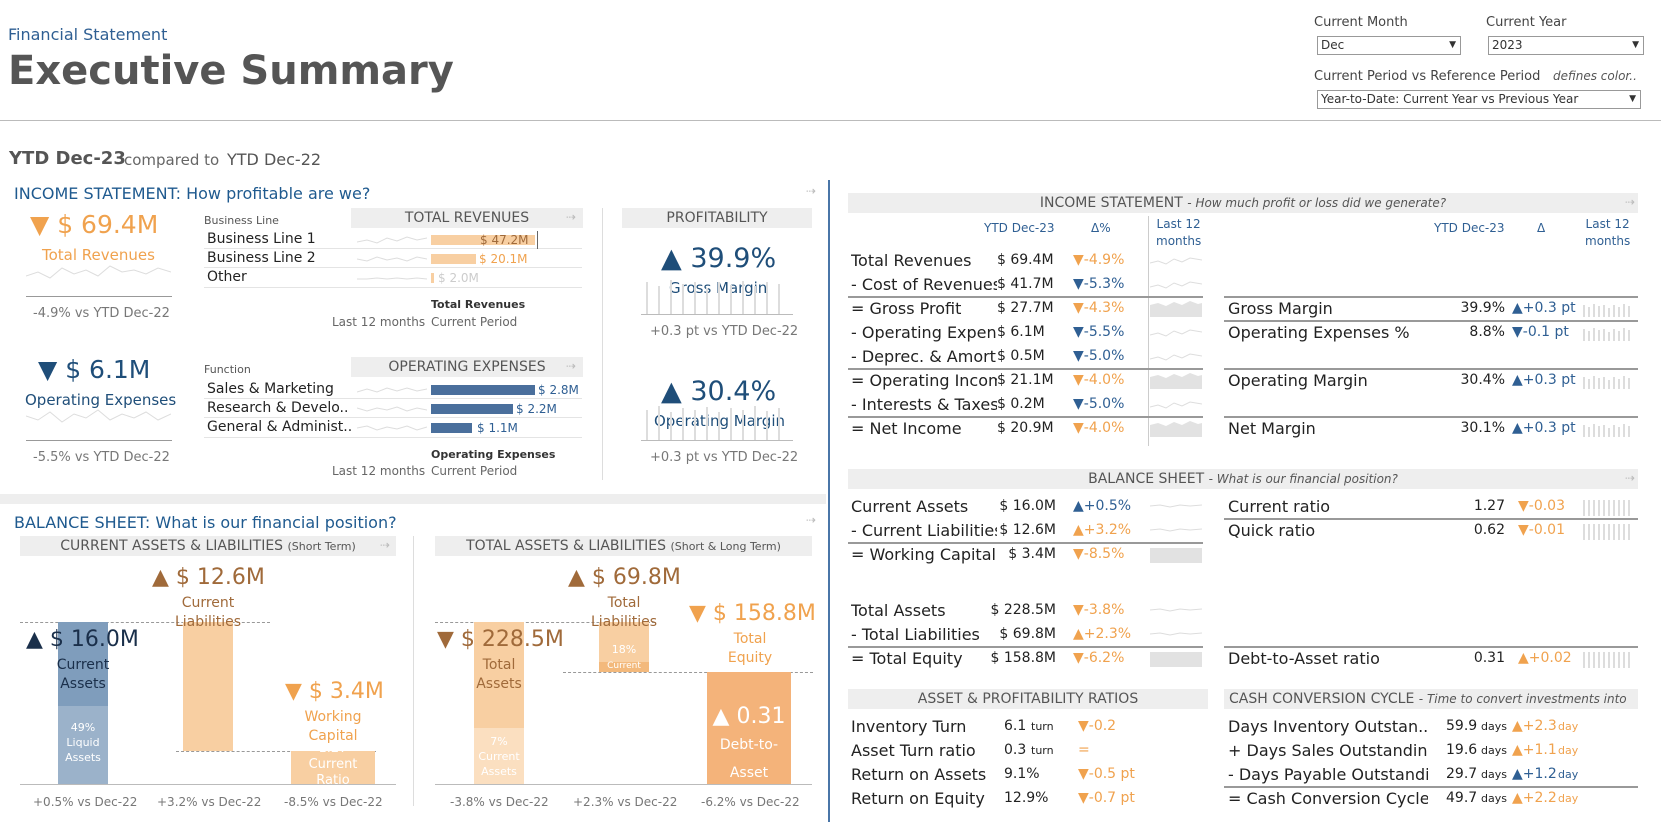  I want to click on opex-row-name: Research & Develo.., so click(278, 408).